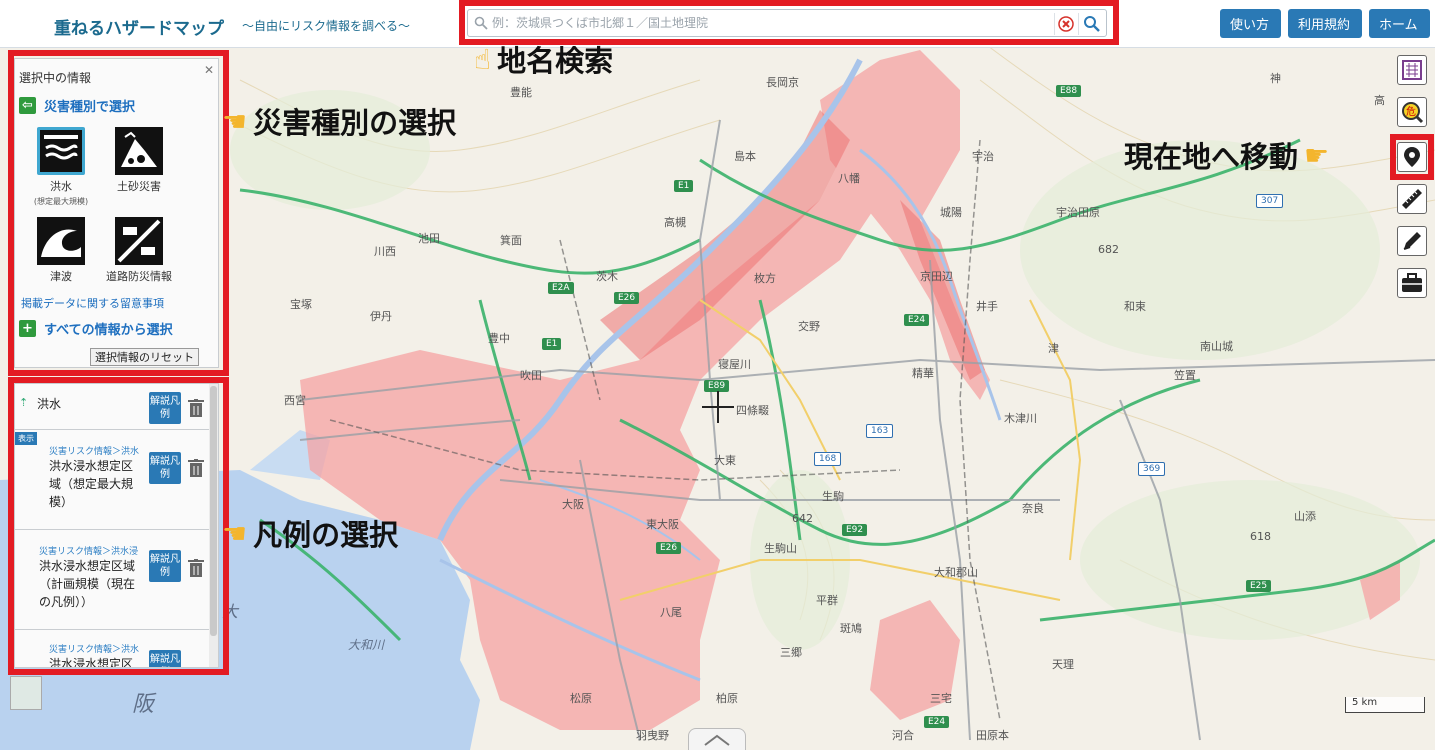 The width and height of the screenshot is (1435, 750). What do you see at coordinates (951, 212) in the screenshot?
I see `map-place-label: 城陽` at bounding box center [951, 212].